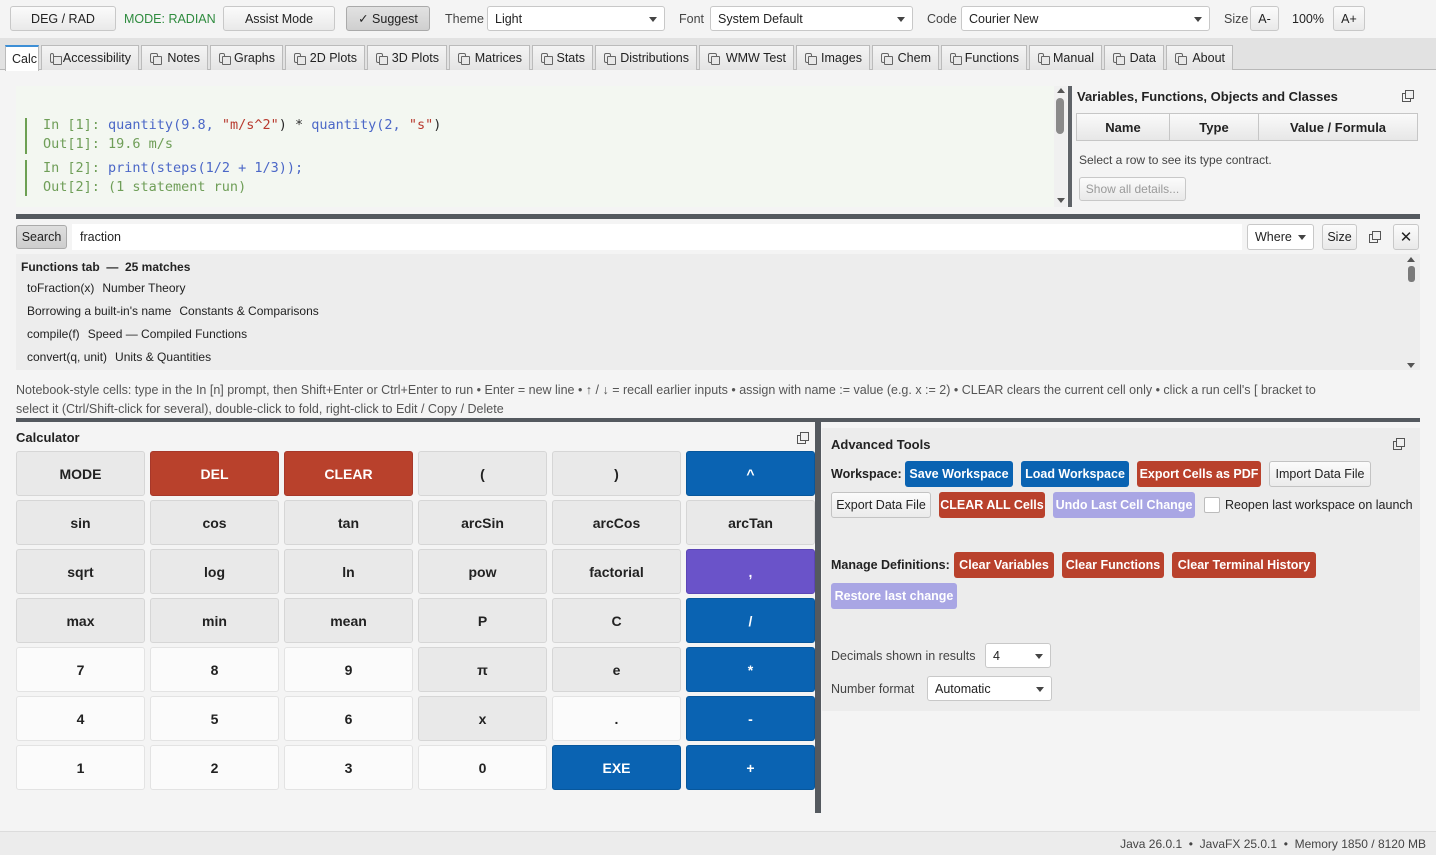 The width and height of the screenshot is (1436, 855). Describe the element at coordinates (482, 522) in the screenshot. I see `key-arcsin-button: arcSin` at that location.